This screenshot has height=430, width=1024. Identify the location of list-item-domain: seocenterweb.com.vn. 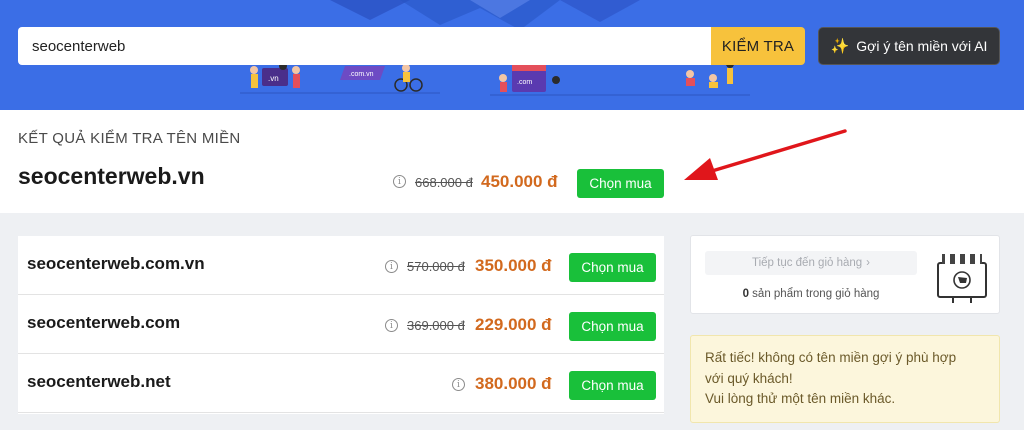
(116, 263).